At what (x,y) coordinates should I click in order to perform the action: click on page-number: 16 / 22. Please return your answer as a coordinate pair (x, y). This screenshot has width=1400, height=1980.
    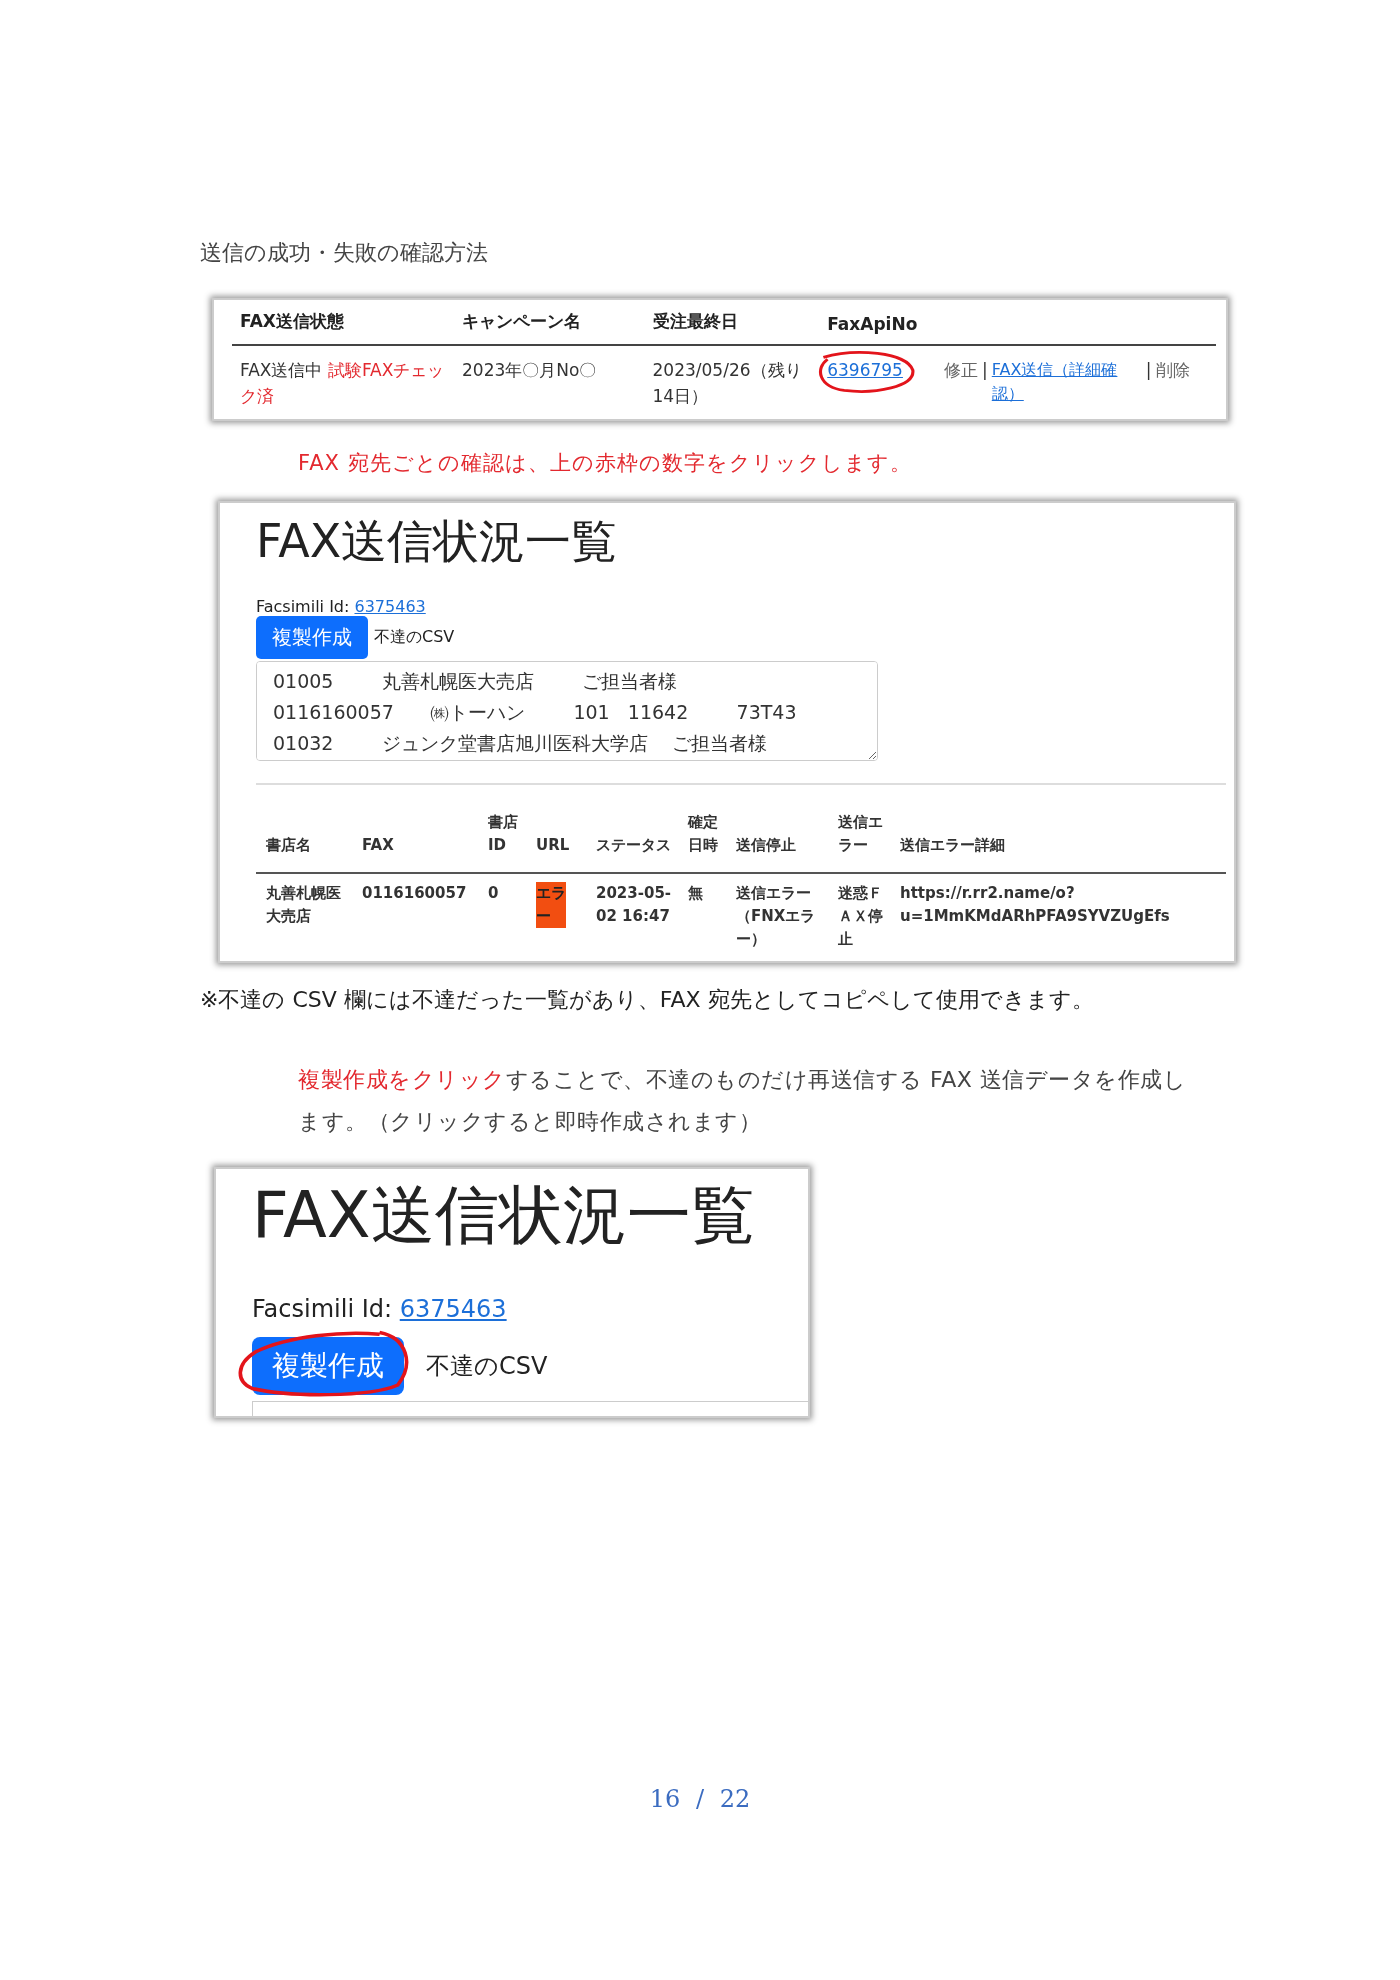
    Looking at the image, I should click on (700, 1799).